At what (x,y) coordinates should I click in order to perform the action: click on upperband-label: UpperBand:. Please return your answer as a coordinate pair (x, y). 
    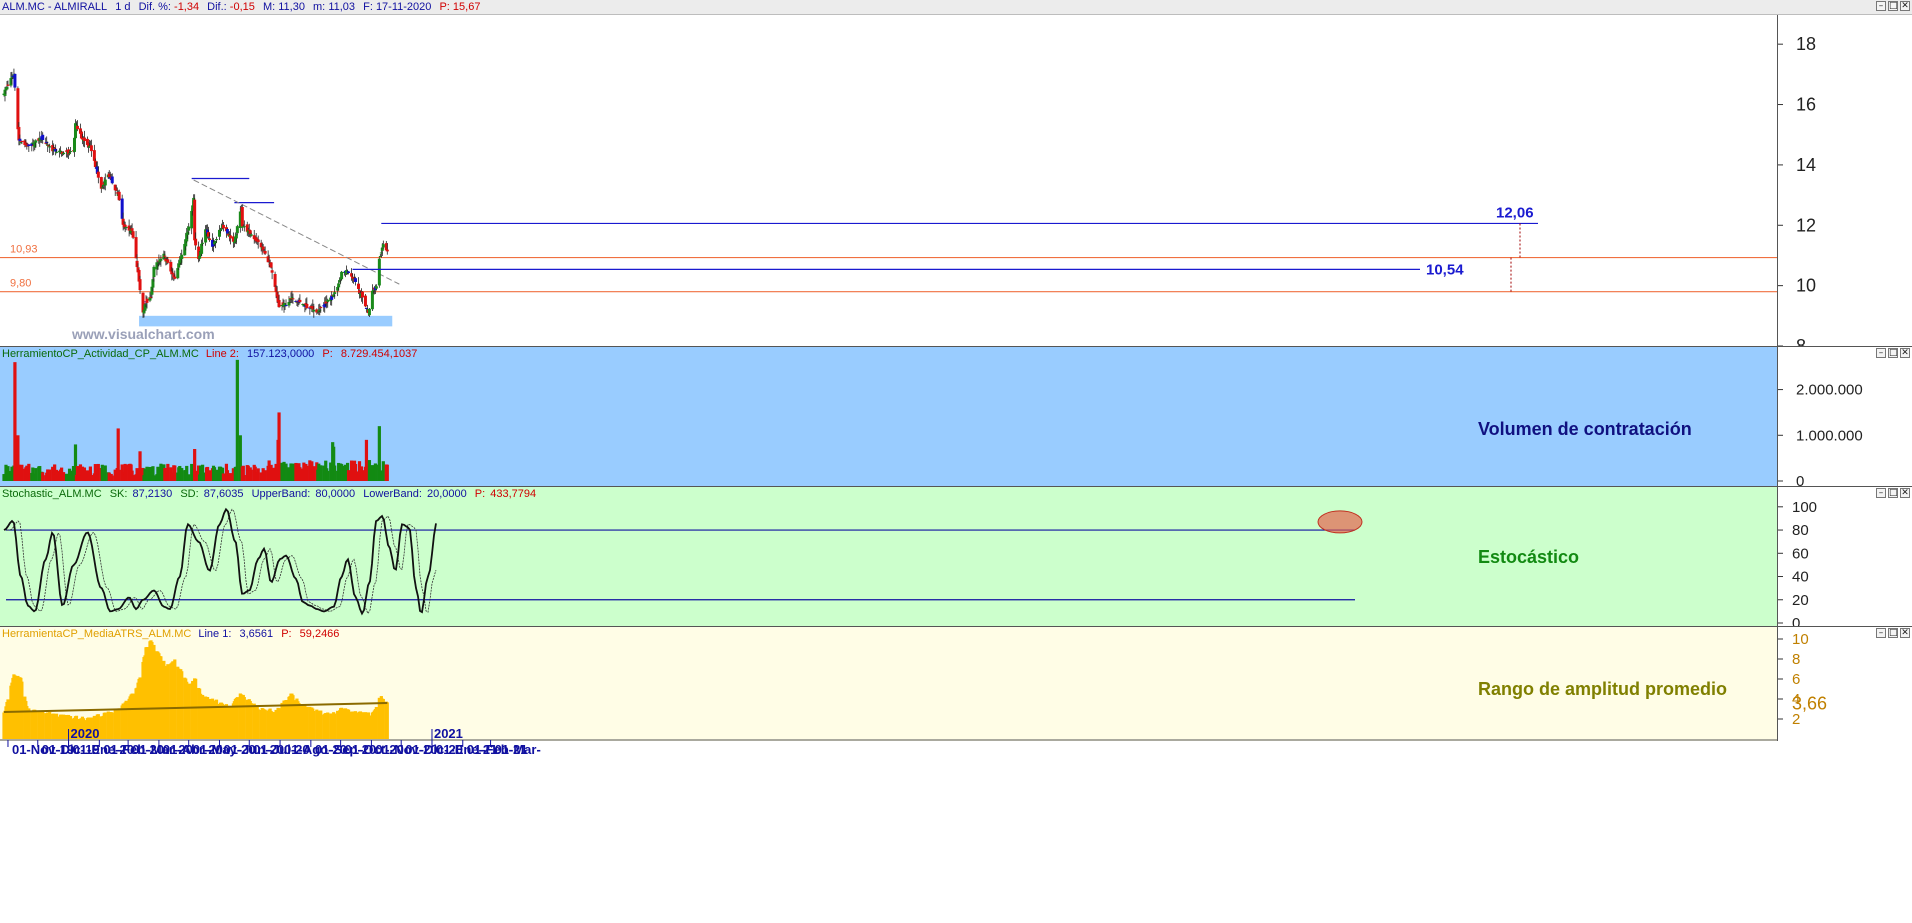
    Looking at the image, I should click on (281, 494).